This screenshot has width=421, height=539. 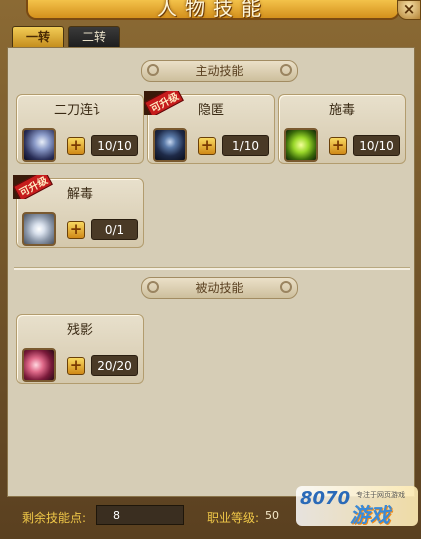 What do you see at coordinates (209, 127) in the screenshot?
I see `skill-card-stealth: 可升级 隐匿 + 1/10` at bounding box center [209, 127].